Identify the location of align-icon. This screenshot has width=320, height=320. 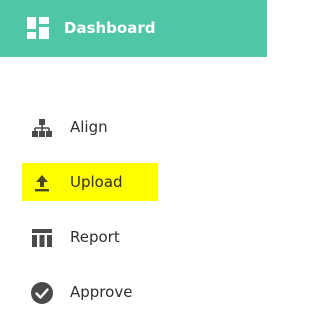
(42, 128).